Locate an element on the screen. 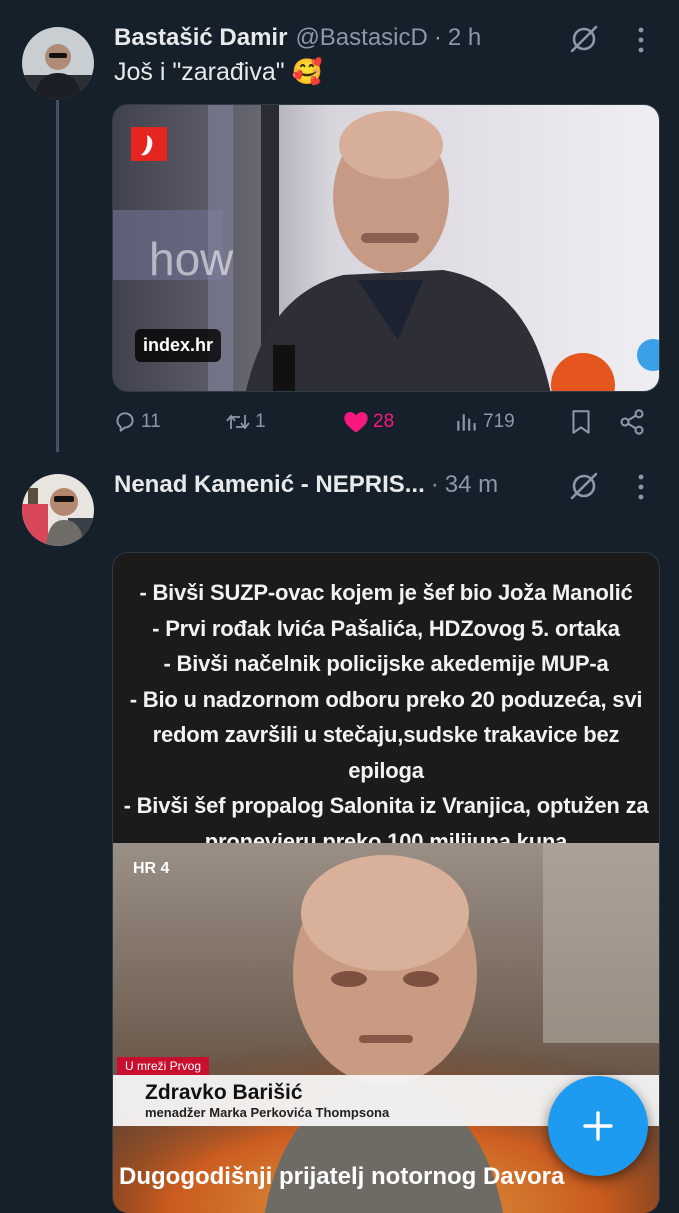 This screenshot has height=1213, width=679. timestamp: 2 h is located at coordinates (464, 38).